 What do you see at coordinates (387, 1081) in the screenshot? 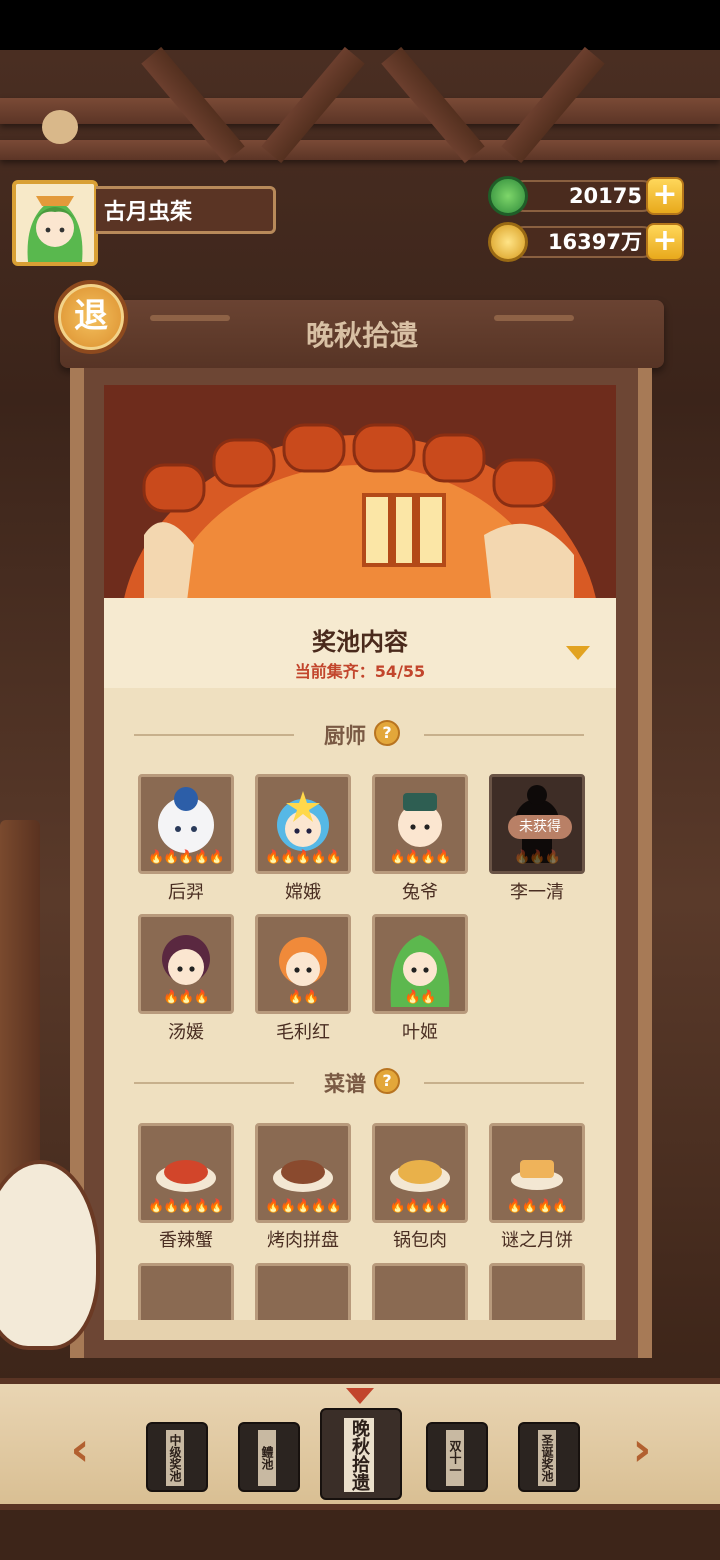
I see `recipes-help-icon: ?` at bounding box center [387, 1081].